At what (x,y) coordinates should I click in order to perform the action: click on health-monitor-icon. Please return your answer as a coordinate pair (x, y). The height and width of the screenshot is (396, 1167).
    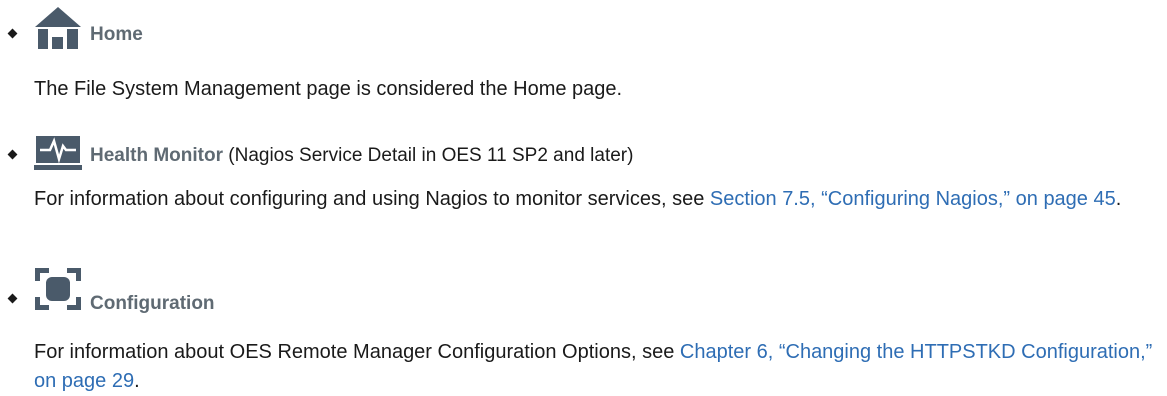
    Looking at the image, I should click on (58, 155).